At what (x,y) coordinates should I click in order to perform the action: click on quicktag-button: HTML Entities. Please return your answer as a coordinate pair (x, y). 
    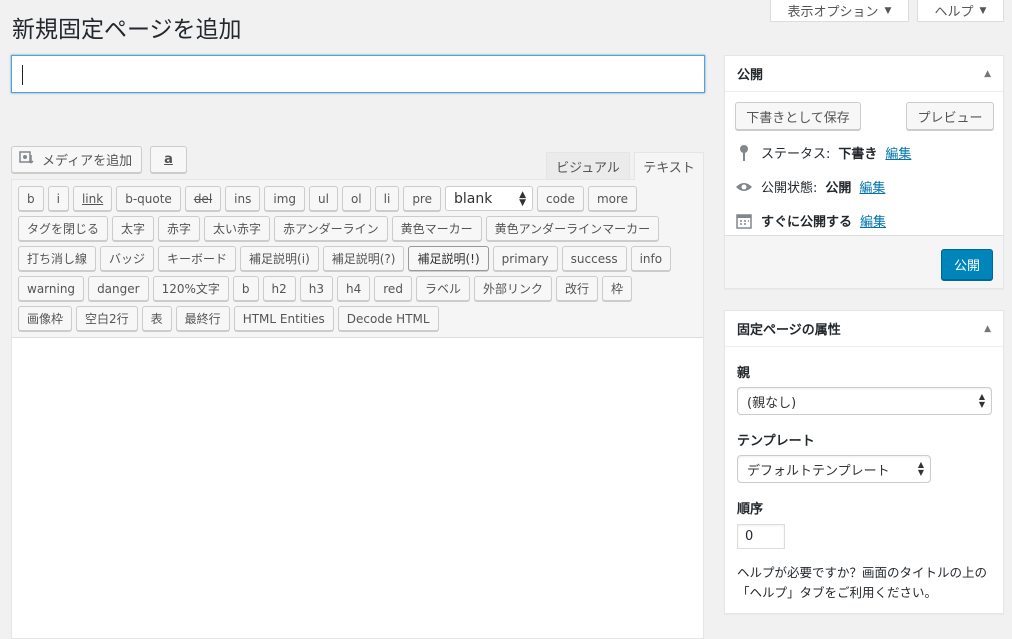
    Looking at the image, I should click on (283, 318).